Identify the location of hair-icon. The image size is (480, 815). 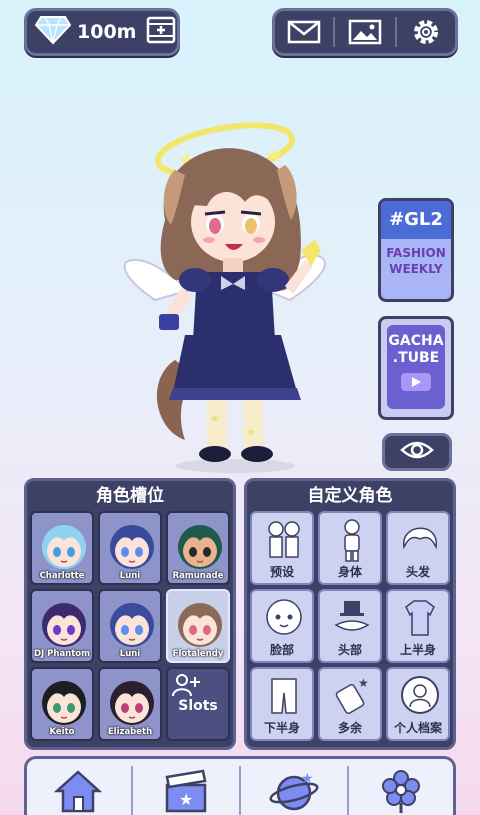
(420, 538).